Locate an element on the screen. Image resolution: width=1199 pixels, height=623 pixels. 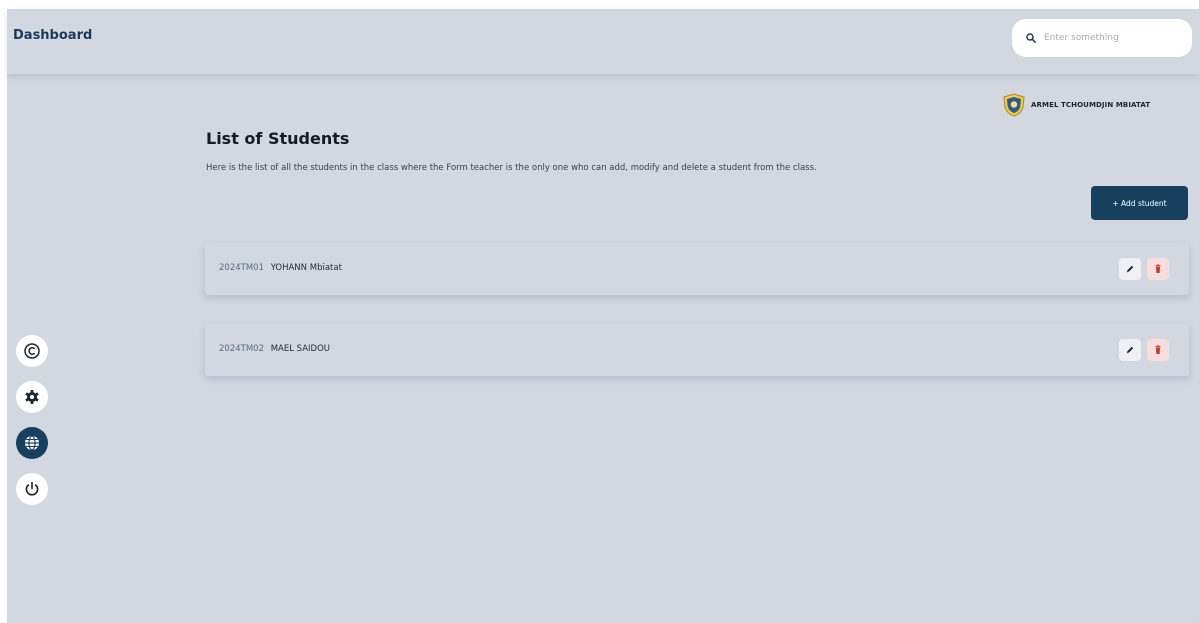
student-name: YOHANN Mbiatat is located at coordinates (306, 268).